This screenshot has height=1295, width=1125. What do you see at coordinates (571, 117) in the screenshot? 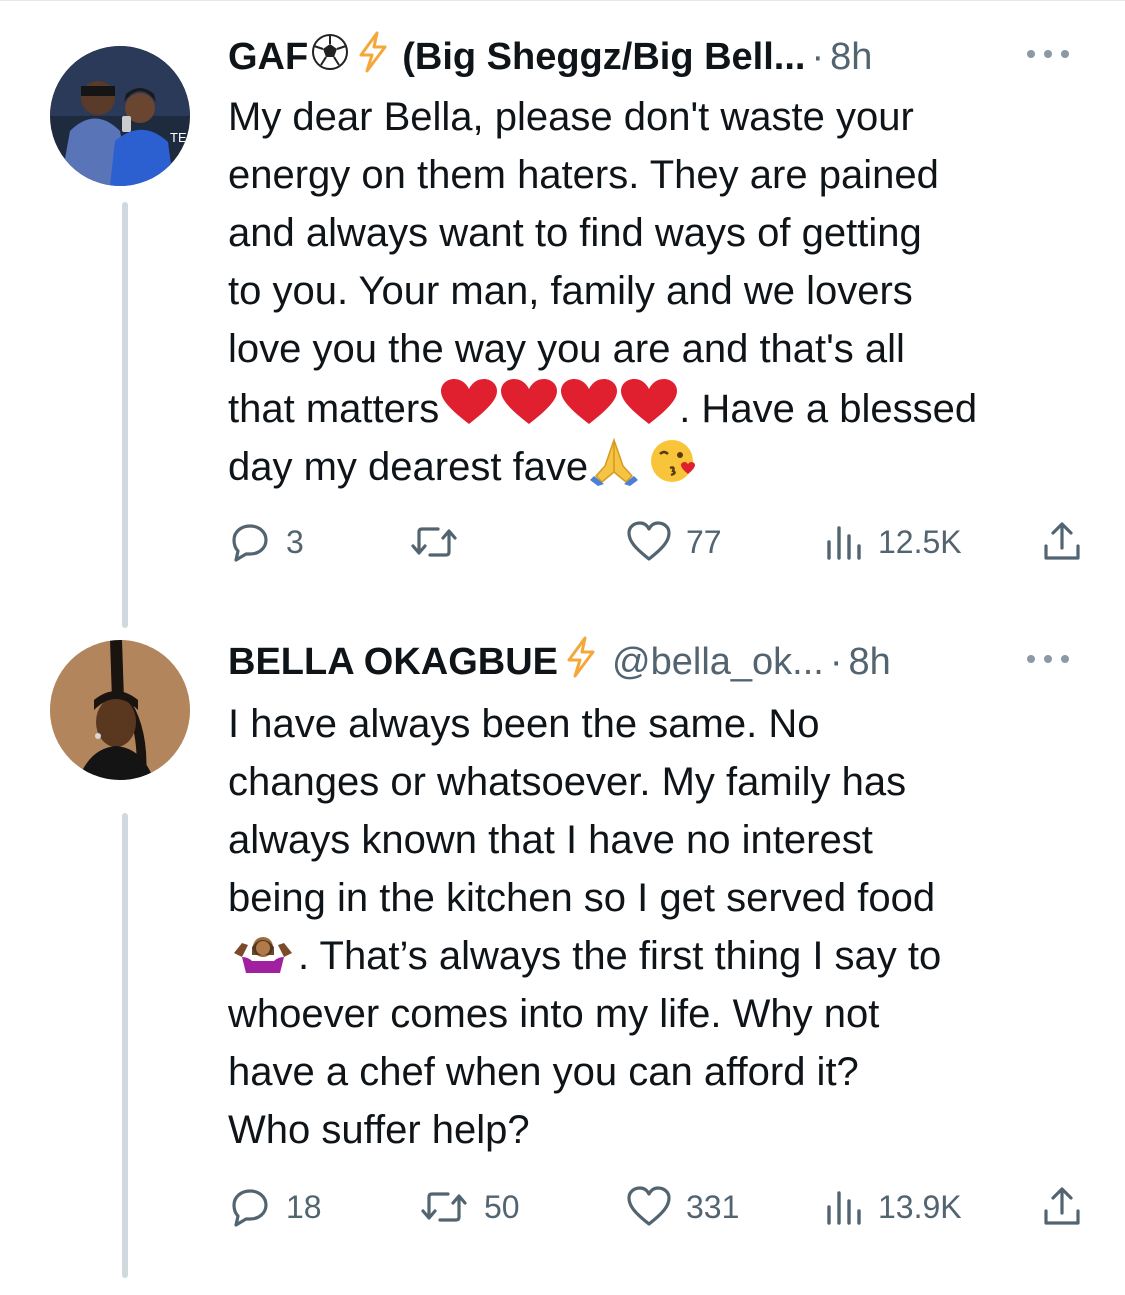
I see `text-line: My dear Bella, please don't waste your` at bounding box center [571, 117].